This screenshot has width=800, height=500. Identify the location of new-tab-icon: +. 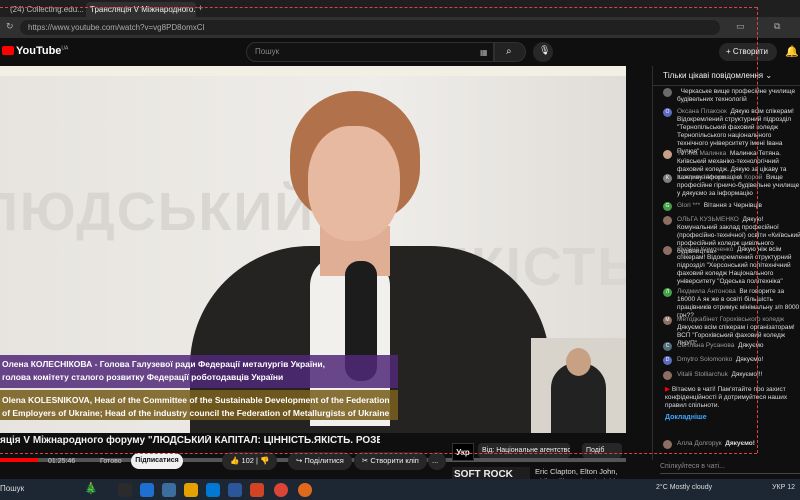
(200, 8).